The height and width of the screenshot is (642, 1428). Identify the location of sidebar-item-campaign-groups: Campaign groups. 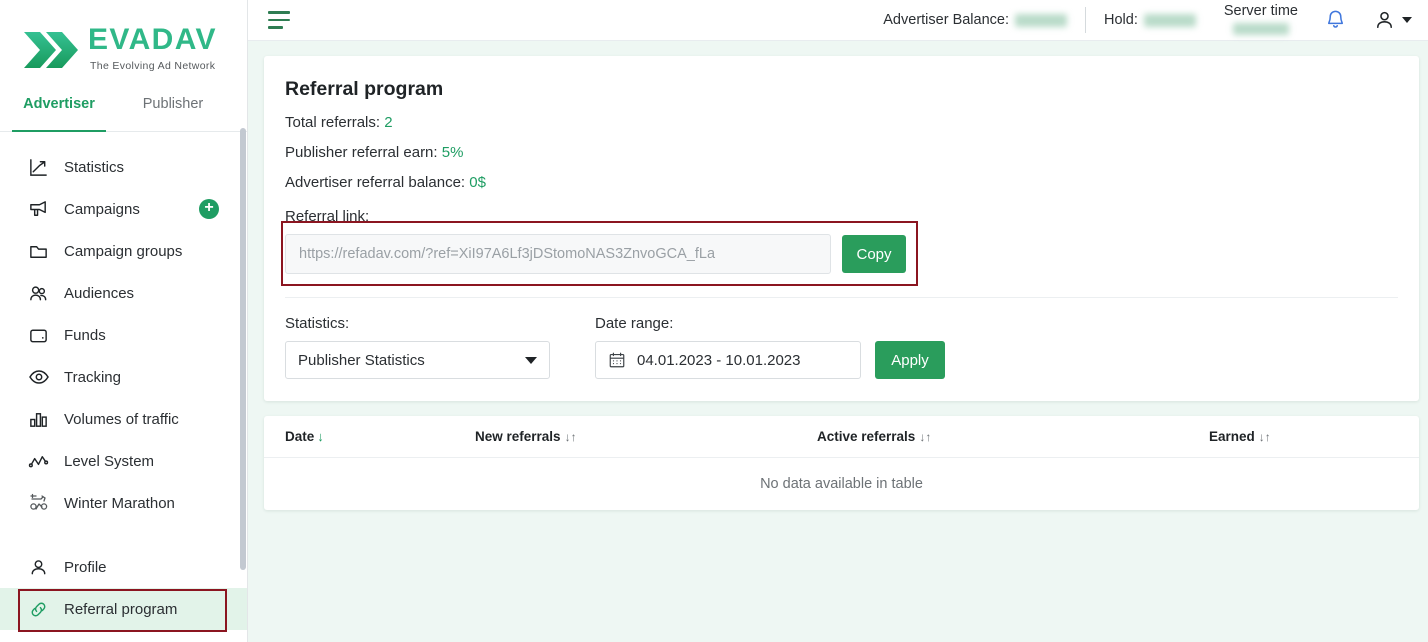
(123, 251).